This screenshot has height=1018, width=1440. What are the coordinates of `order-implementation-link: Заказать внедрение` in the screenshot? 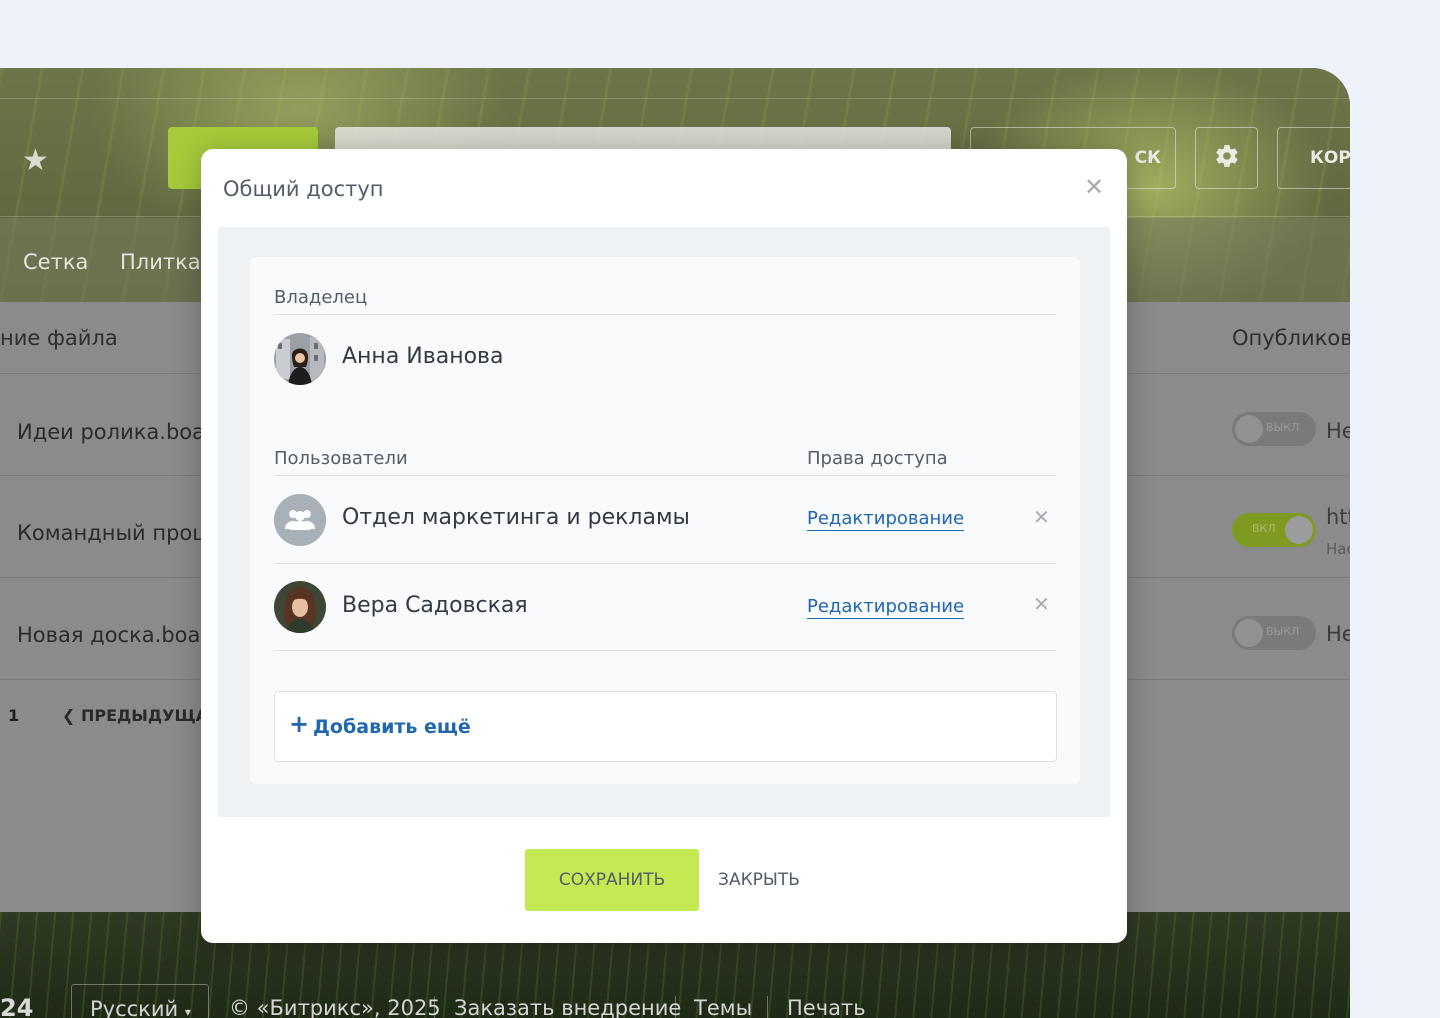 It's located at (567, 1007).